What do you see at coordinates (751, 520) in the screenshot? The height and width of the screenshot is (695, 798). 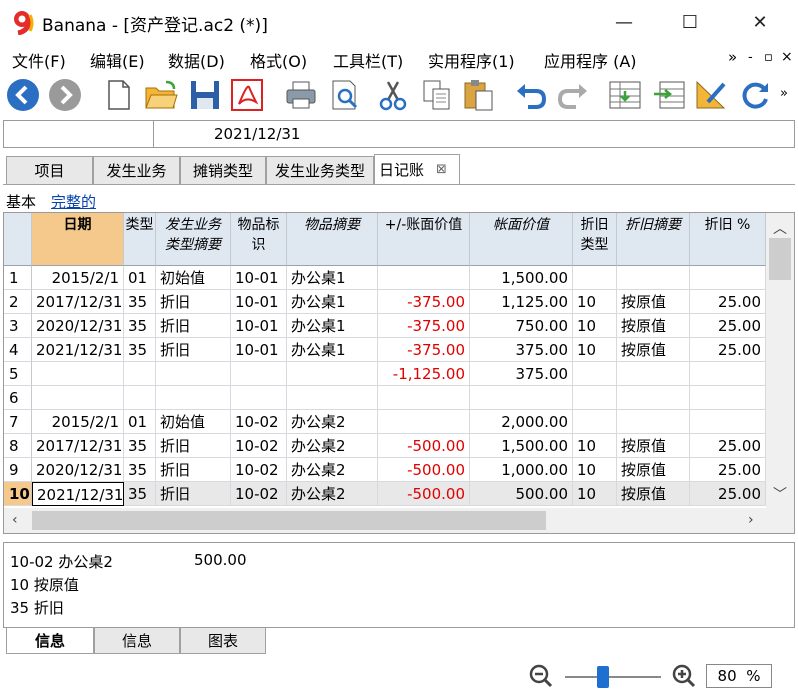 I see `scroll-right-icon: ›` at bounding box center [751, 520].